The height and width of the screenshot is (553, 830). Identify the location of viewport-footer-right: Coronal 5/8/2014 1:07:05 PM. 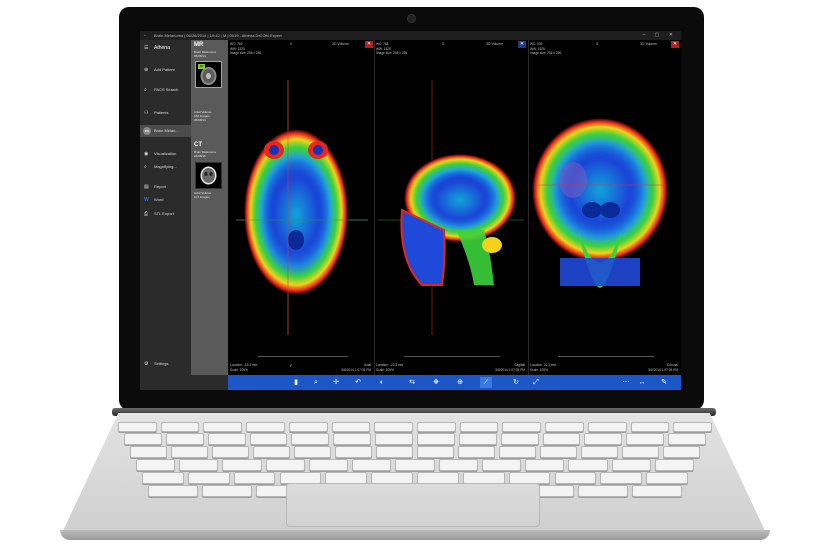
(663, 367).